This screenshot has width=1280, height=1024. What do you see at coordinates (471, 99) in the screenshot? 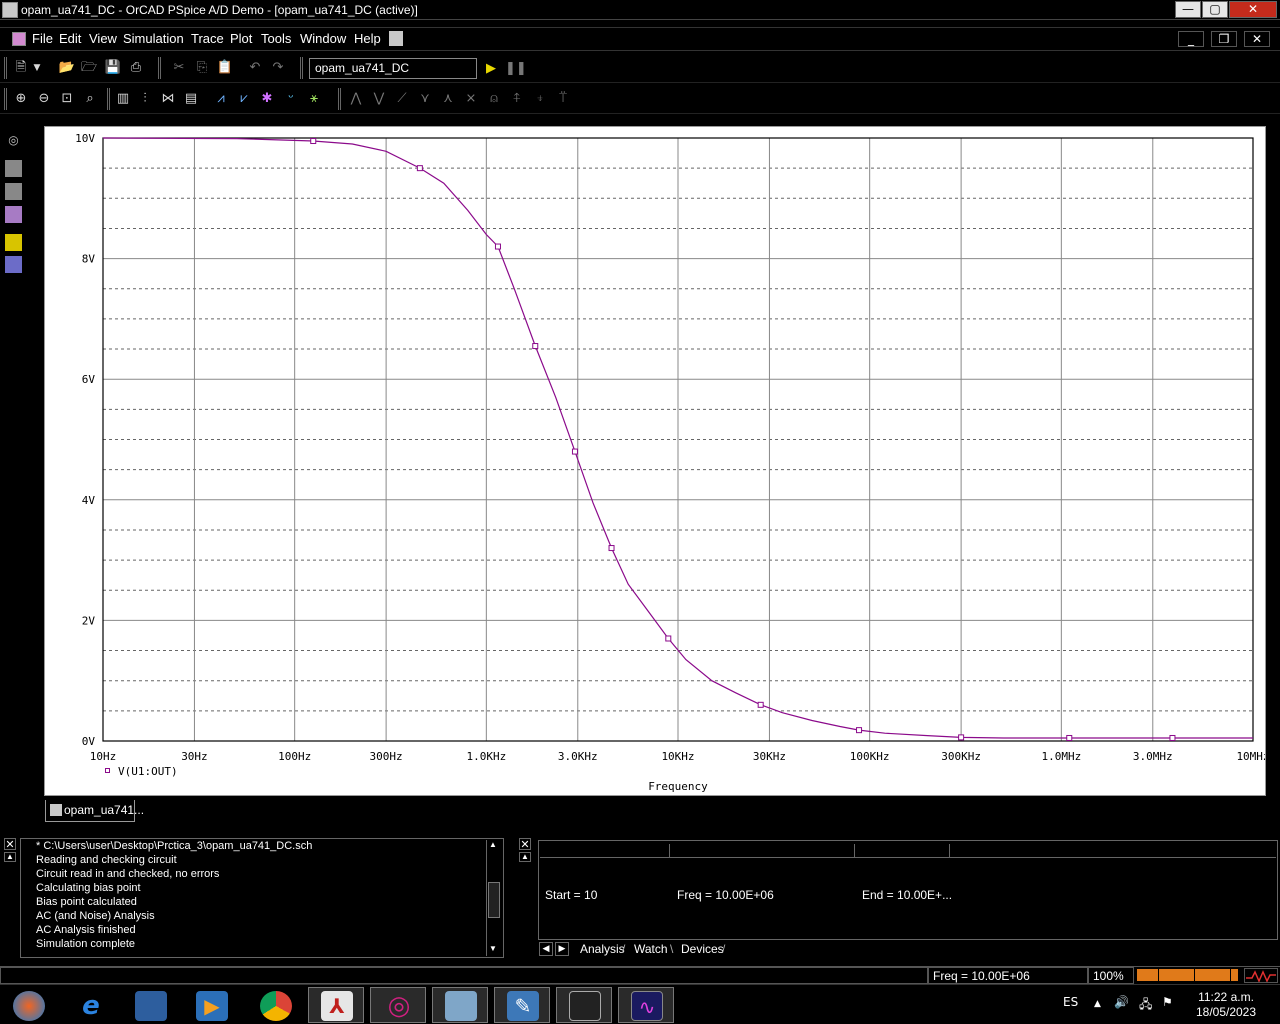
I see `cursor-point-icon: ⨯` at bounding box center [471, 99].